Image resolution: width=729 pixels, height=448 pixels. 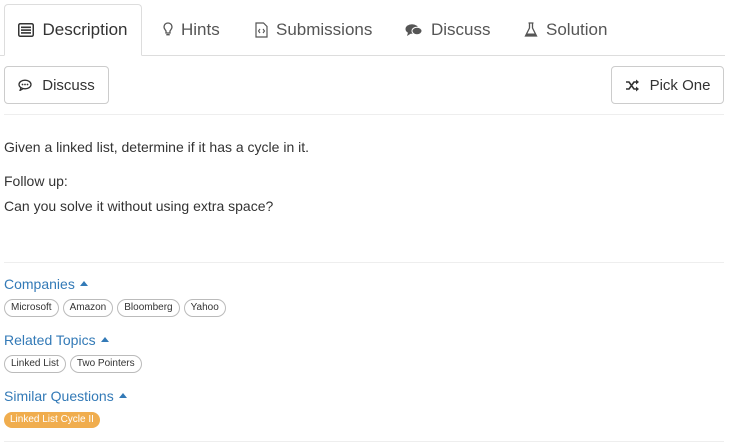 I want to click on pick-one-button: Pick One, so click(x=667, y=85).